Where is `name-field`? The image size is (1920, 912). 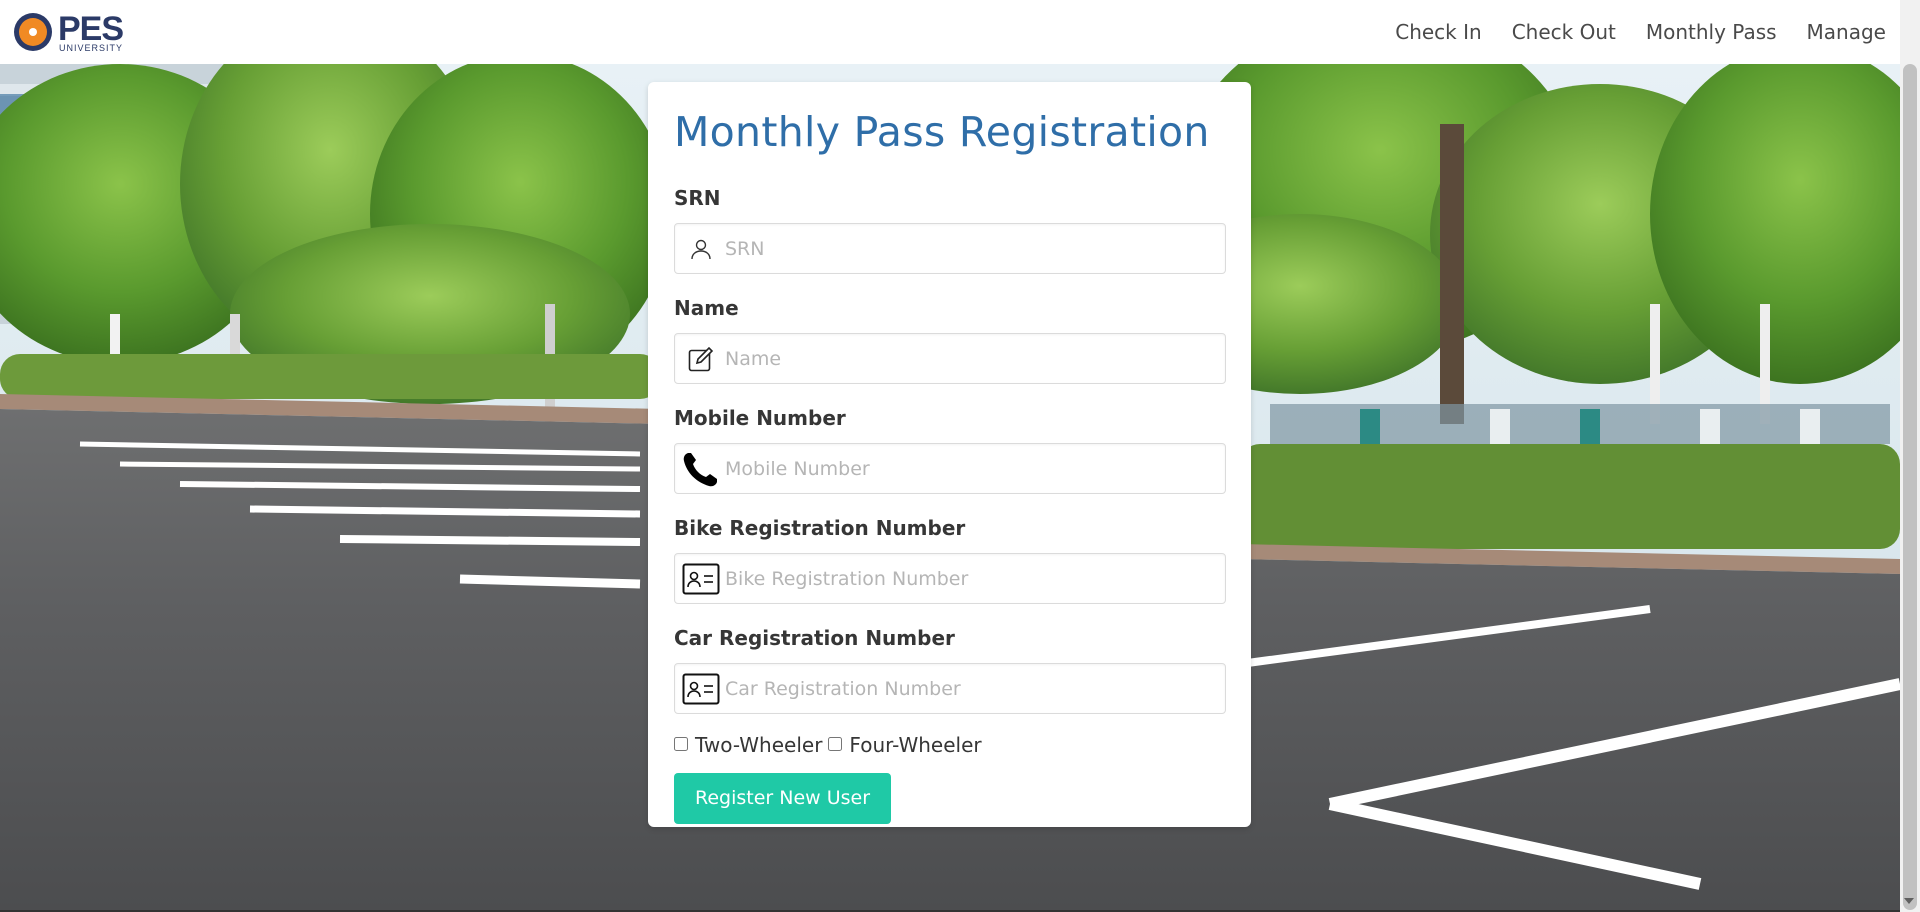 name-field is located at coordinates (950, 358).